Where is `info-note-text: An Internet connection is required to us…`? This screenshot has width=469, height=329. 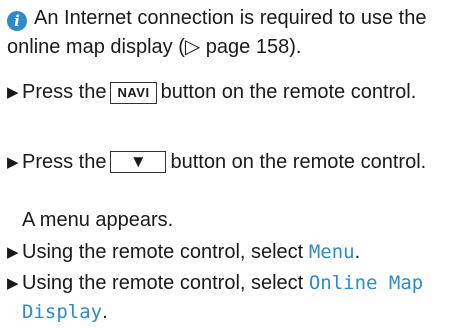 info-note-text: An Internet connection is required to us… is located at coordinates (217, 32).